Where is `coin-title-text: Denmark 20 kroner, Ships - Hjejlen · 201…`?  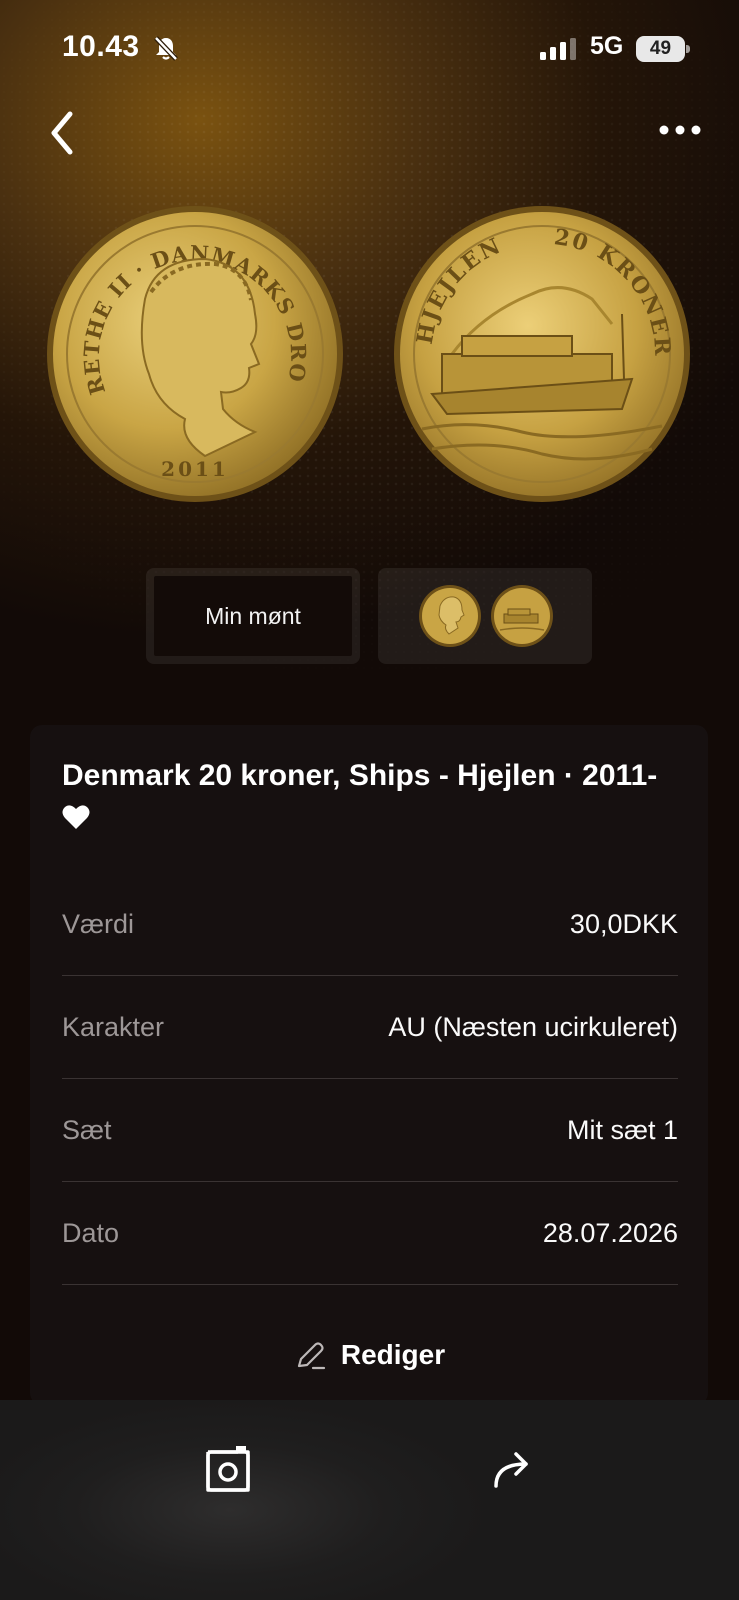 coin-title-text: Denmark 20 kroner, Ships - Hjejlen · 201… is located at coordinates (360, 775).